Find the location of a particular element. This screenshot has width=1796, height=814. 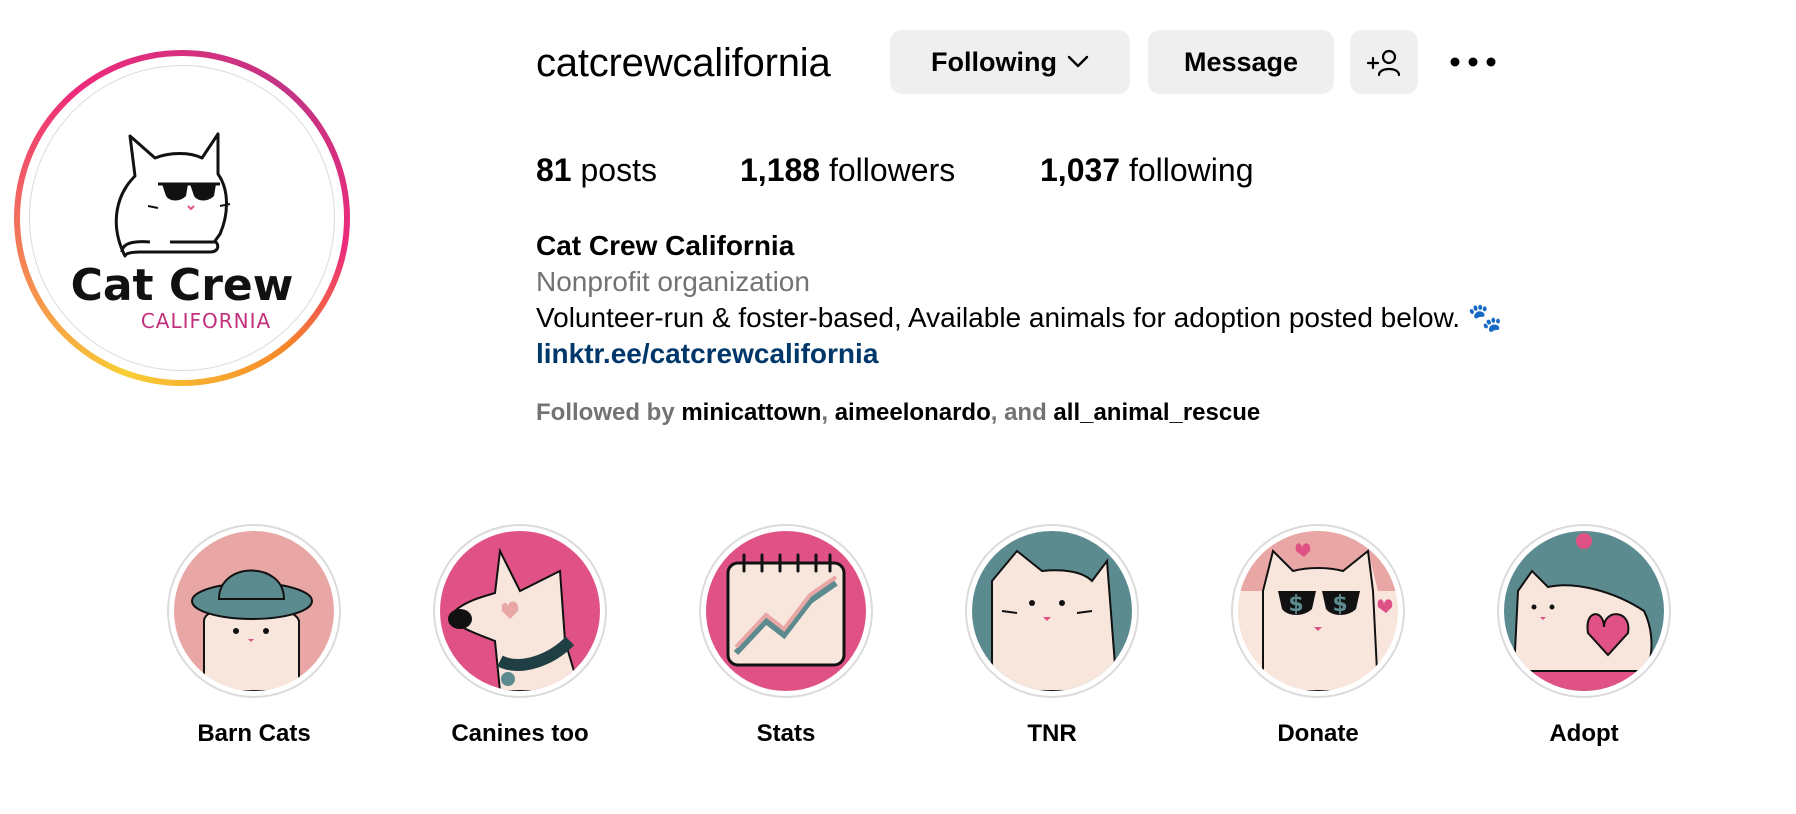

message-button-label: Message is located at coordinates (1241, 61).